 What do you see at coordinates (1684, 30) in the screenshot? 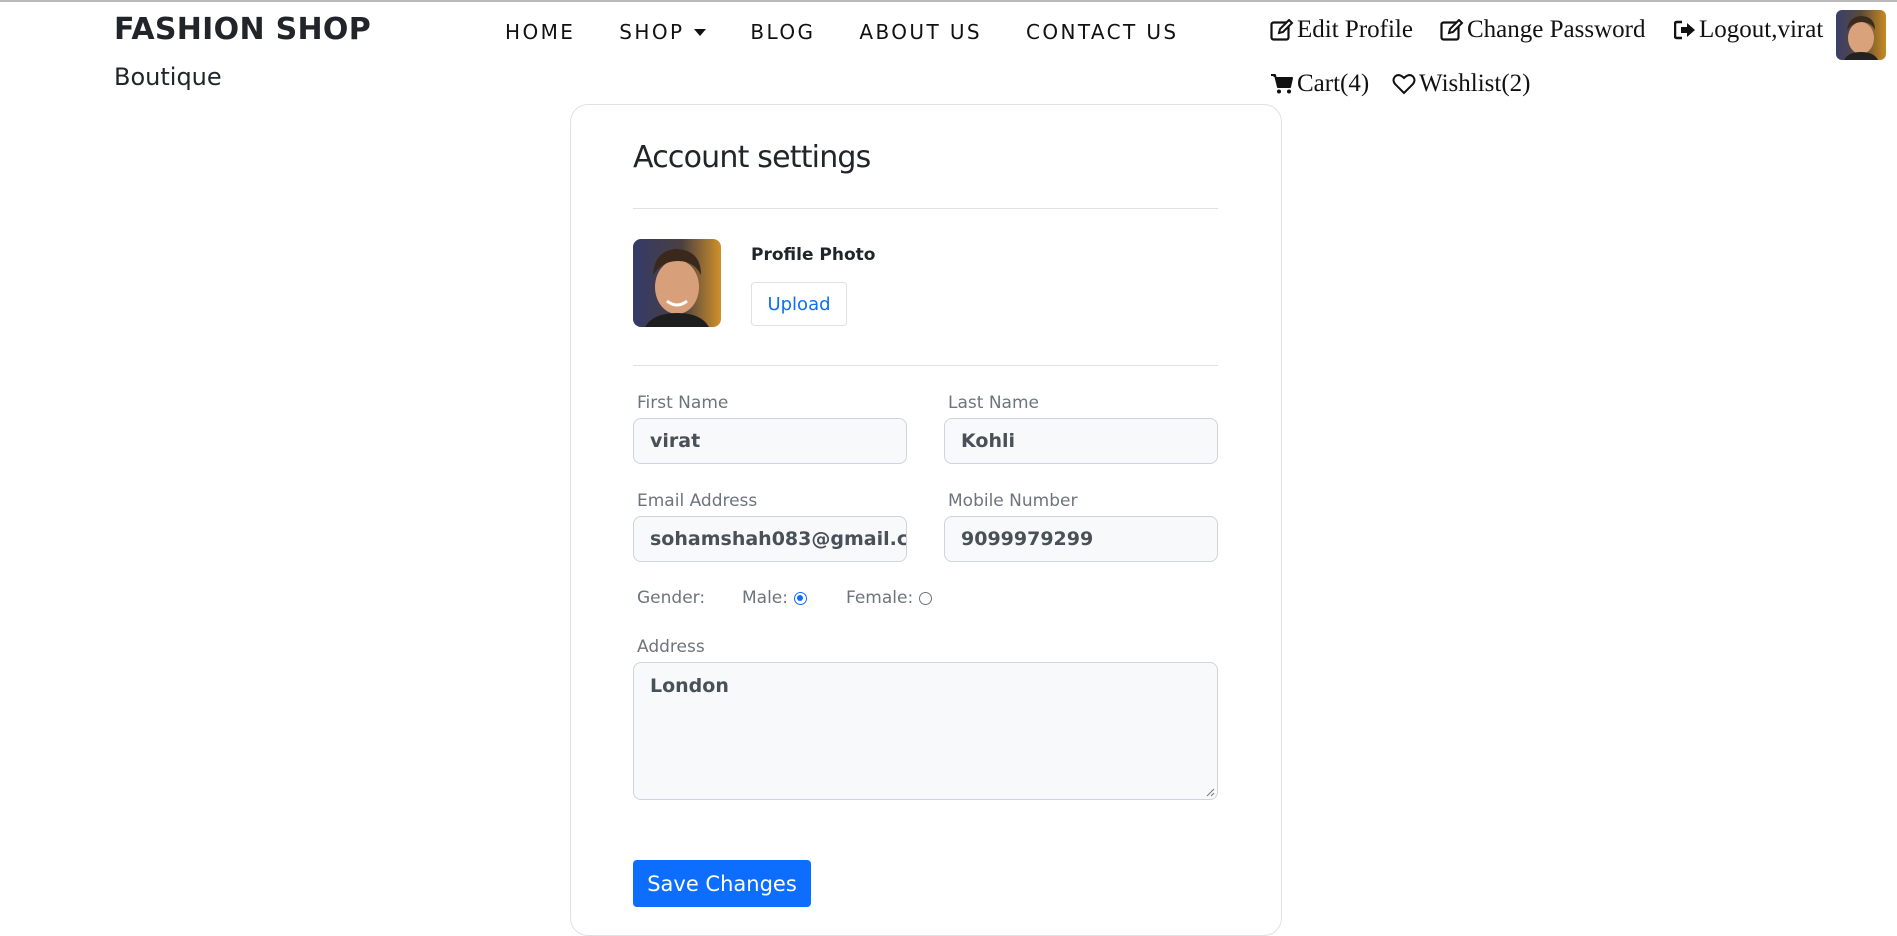
I see `sign-out-icon` at bounding box center [1684, 30].